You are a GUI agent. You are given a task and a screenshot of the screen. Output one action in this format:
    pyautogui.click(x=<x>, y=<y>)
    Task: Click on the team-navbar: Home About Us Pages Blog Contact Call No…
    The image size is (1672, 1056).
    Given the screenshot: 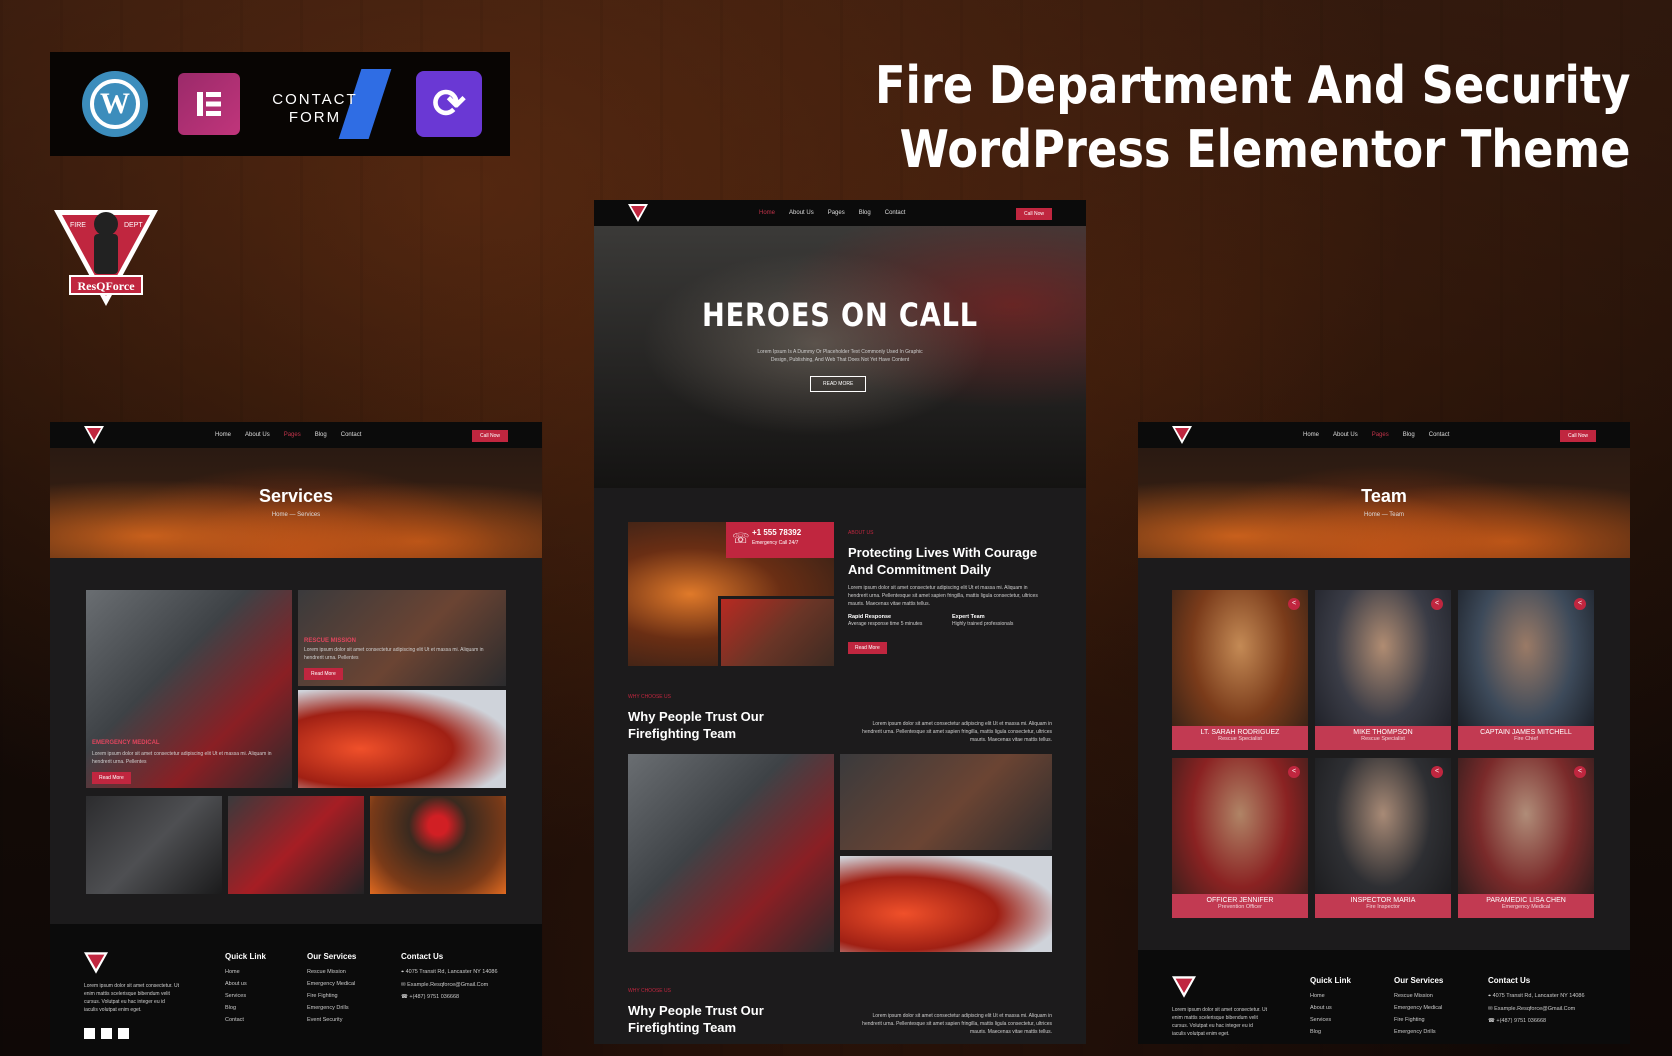 What is the action you would take?
    pyautogui.click(x=1384, y=435)
    